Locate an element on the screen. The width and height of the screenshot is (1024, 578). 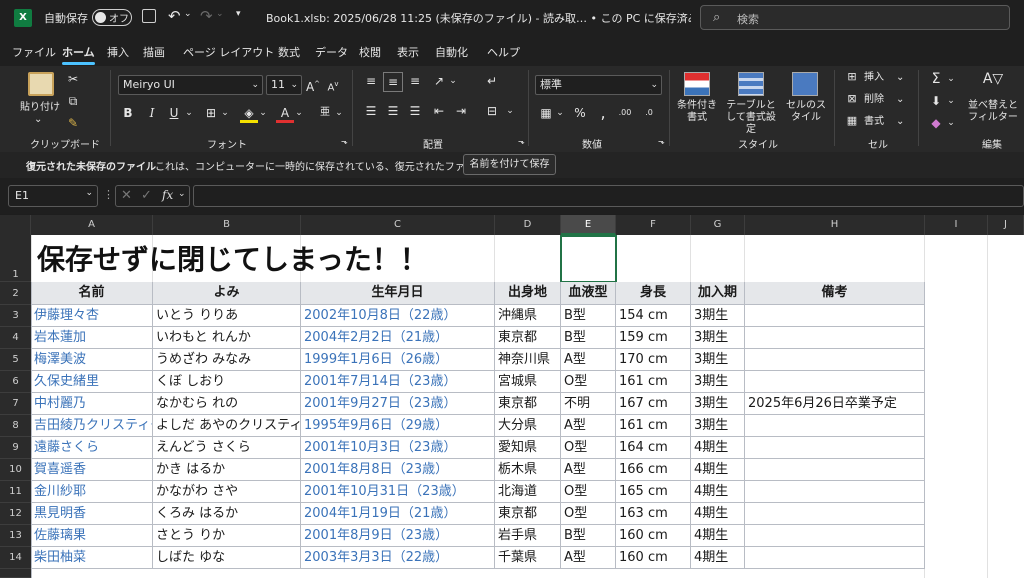
birthdate-cell: 2001年9月27日（23歳） is located at coordinates (398, 404).